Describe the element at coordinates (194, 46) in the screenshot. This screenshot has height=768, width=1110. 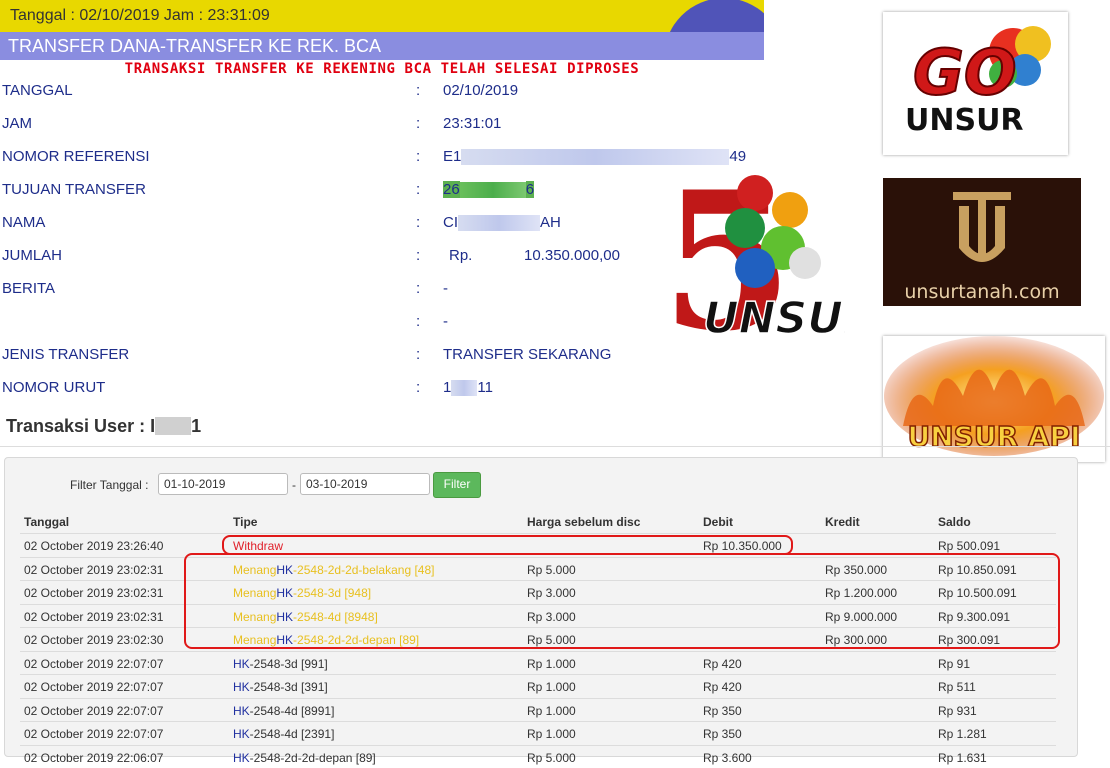
I see `receipt-title: TRANSFER DANA-TRANSFER KE REK. BCA` at that location.